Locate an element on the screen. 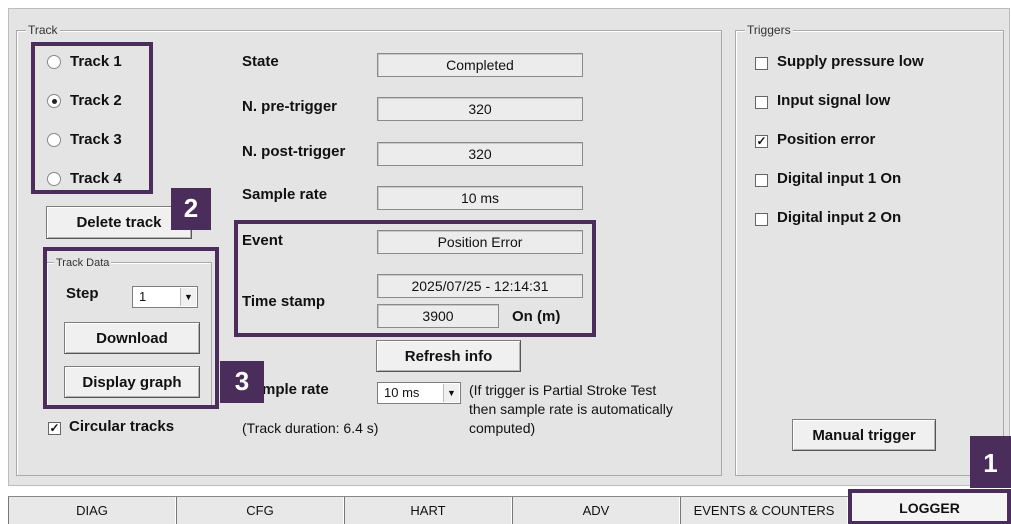 The height and width of the screenshot is (524, 1011). callout-badge-1: 1 is located at coordinates (990, 462).